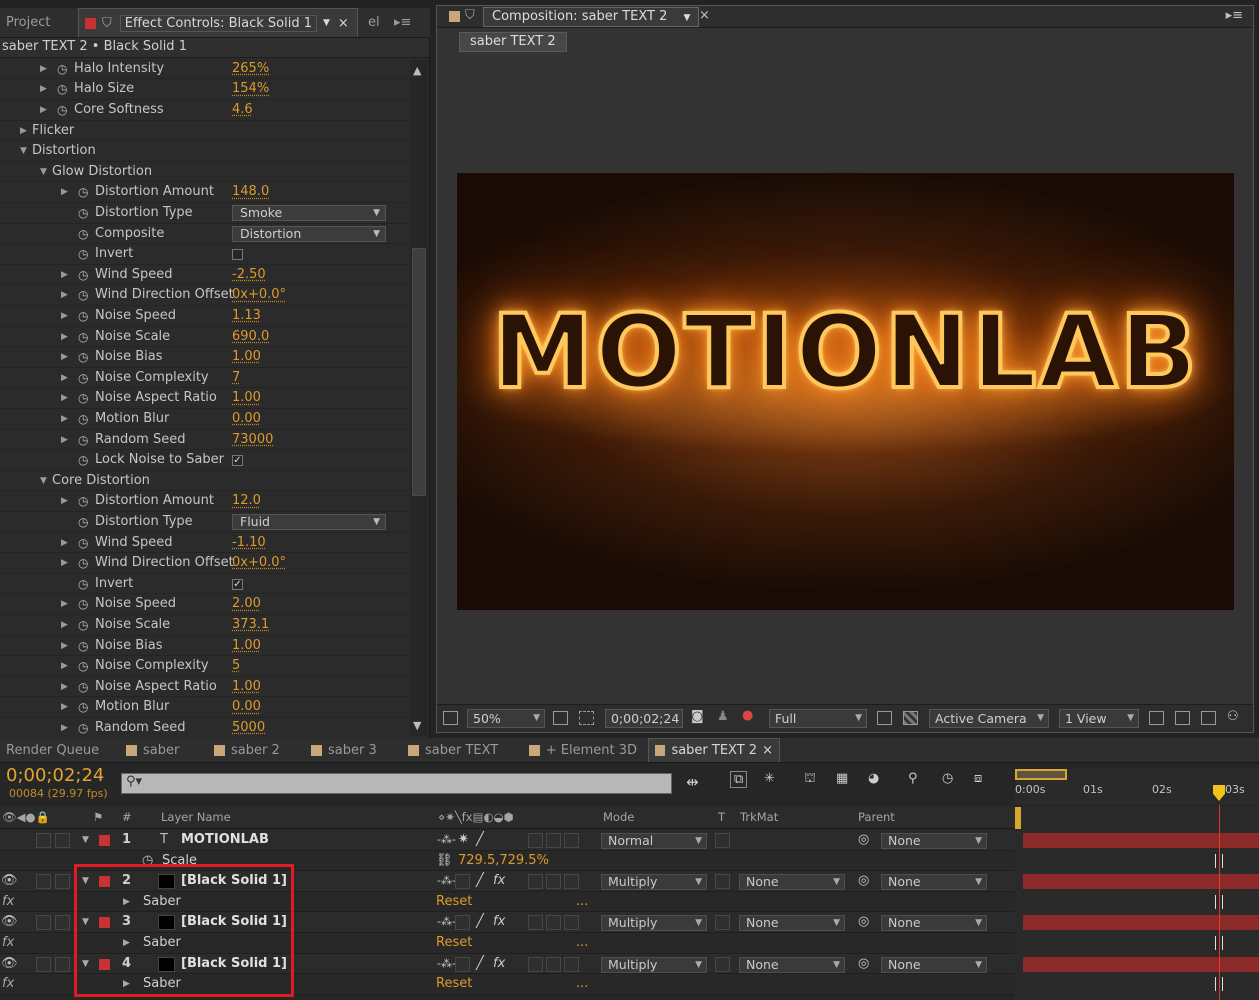 Image resolution: width=1259 pixels, height=1000 pixels. Describe the element at coordinates (237, 255) in the screenshot. I see `param-checkbox` at that location.